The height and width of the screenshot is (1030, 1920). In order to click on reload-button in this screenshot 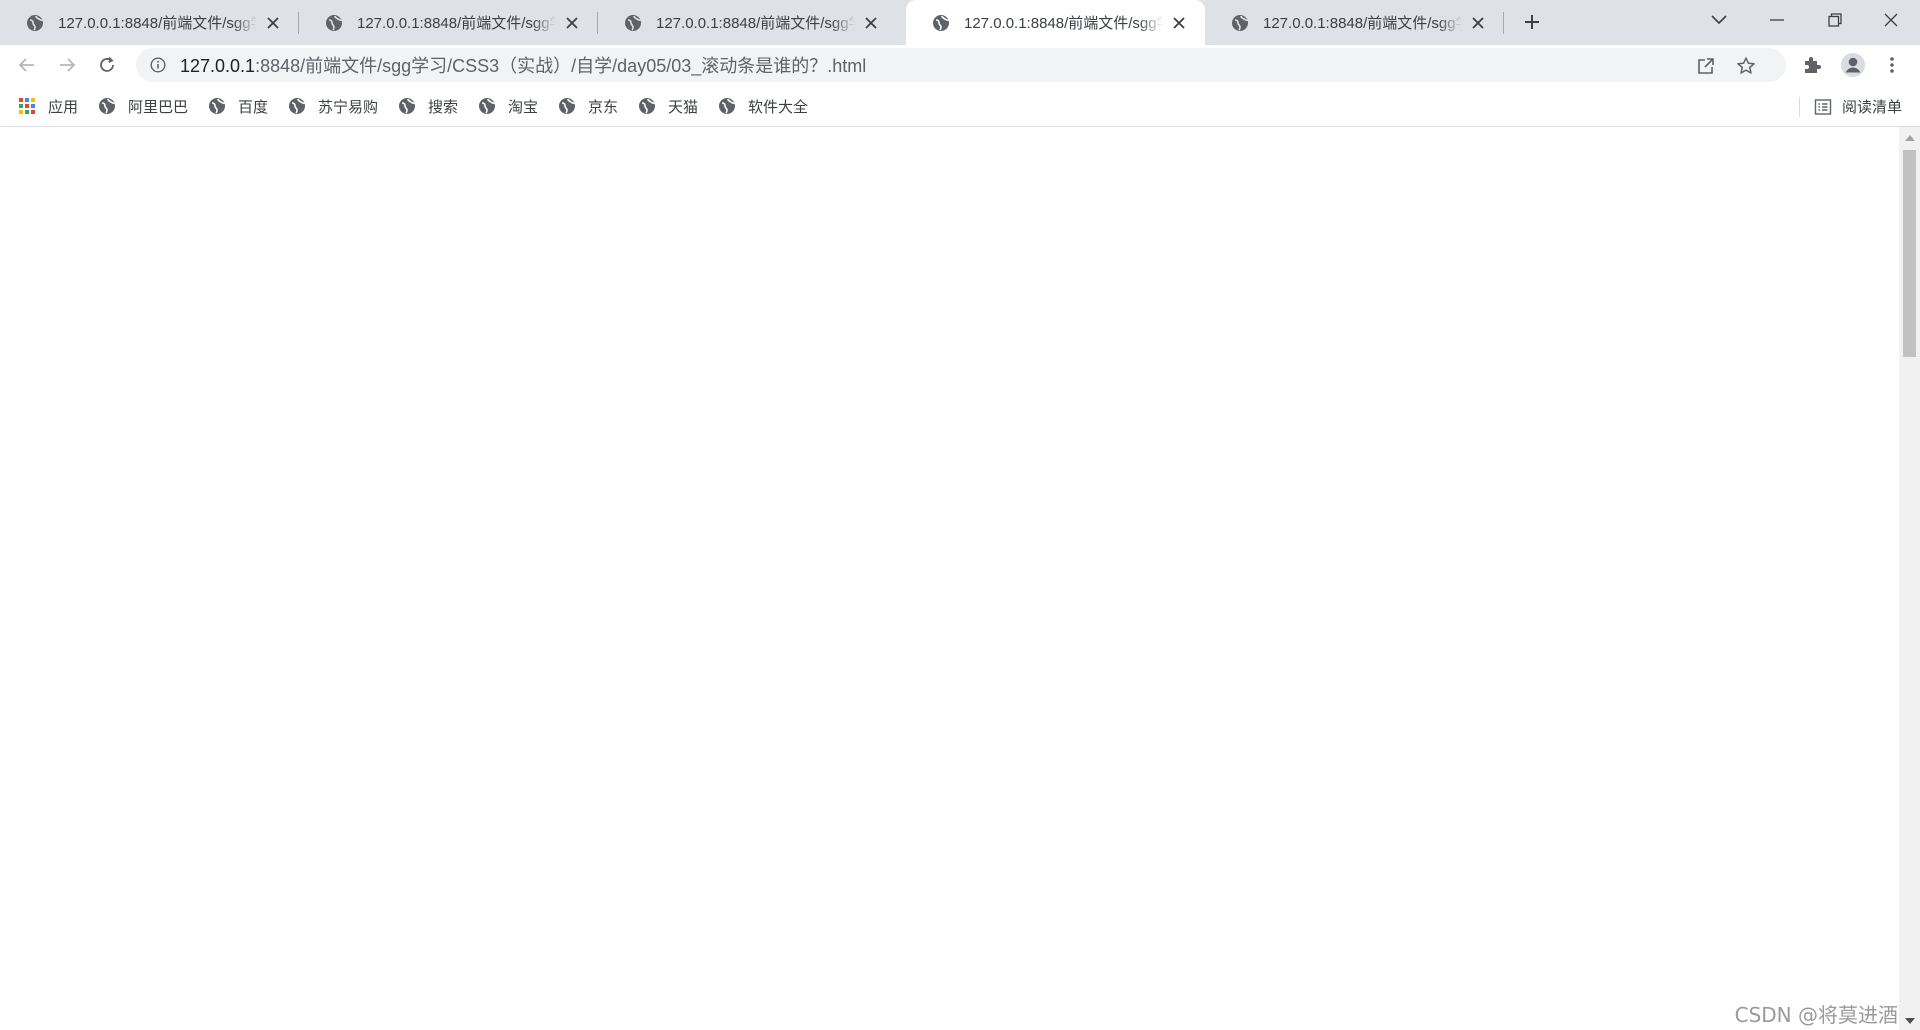, I will do `click(107, 65)`.